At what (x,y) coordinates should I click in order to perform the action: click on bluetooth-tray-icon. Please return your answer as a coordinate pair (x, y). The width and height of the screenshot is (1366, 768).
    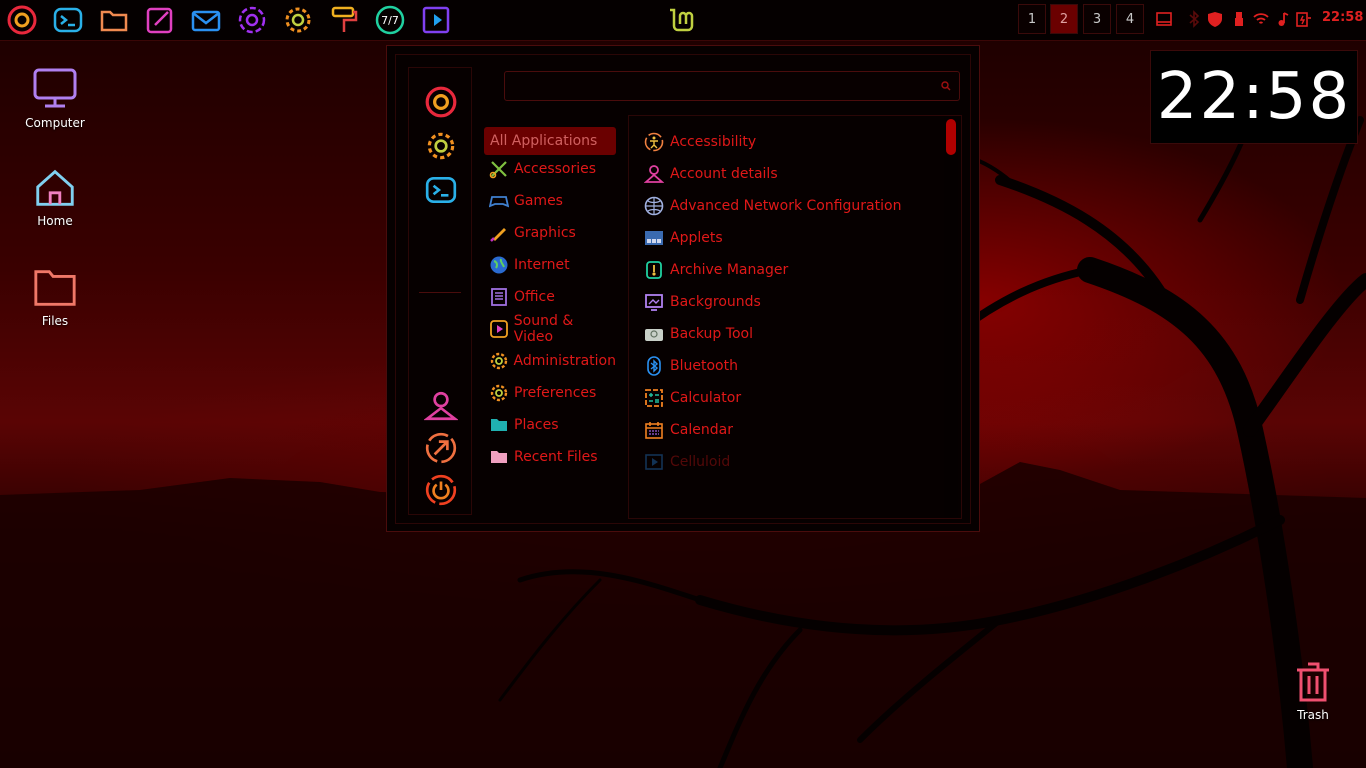
    Looking at the image, I should click on (1194, 19).